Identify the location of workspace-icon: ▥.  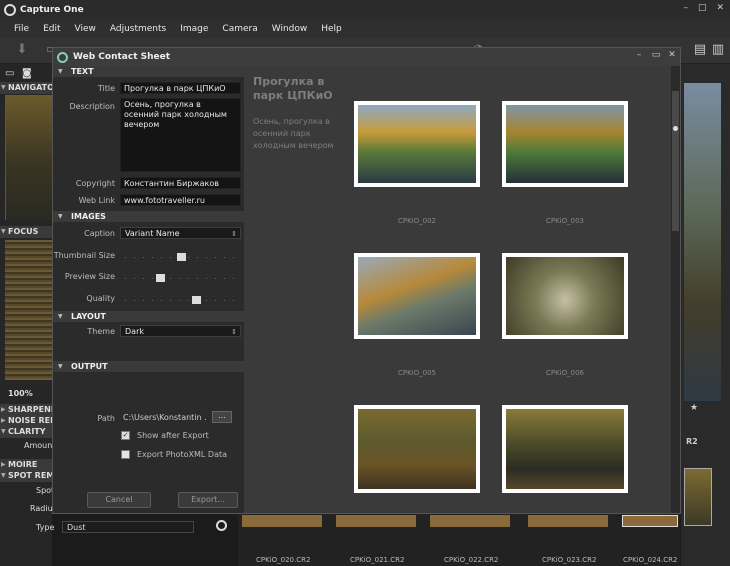
(718, 50).